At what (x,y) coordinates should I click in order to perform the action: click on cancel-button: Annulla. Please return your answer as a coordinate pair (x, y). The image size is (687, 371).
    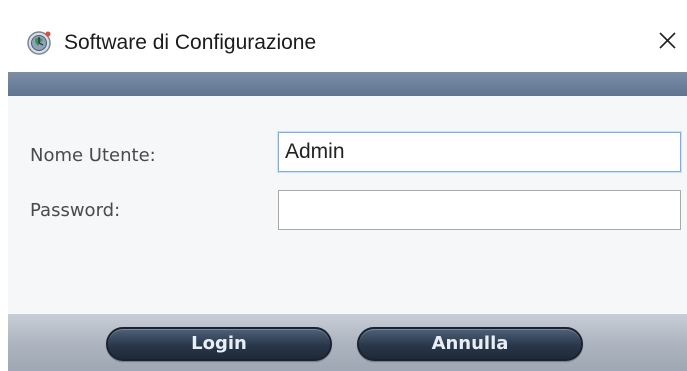
    Looking at the image, I should click on (470, 344).